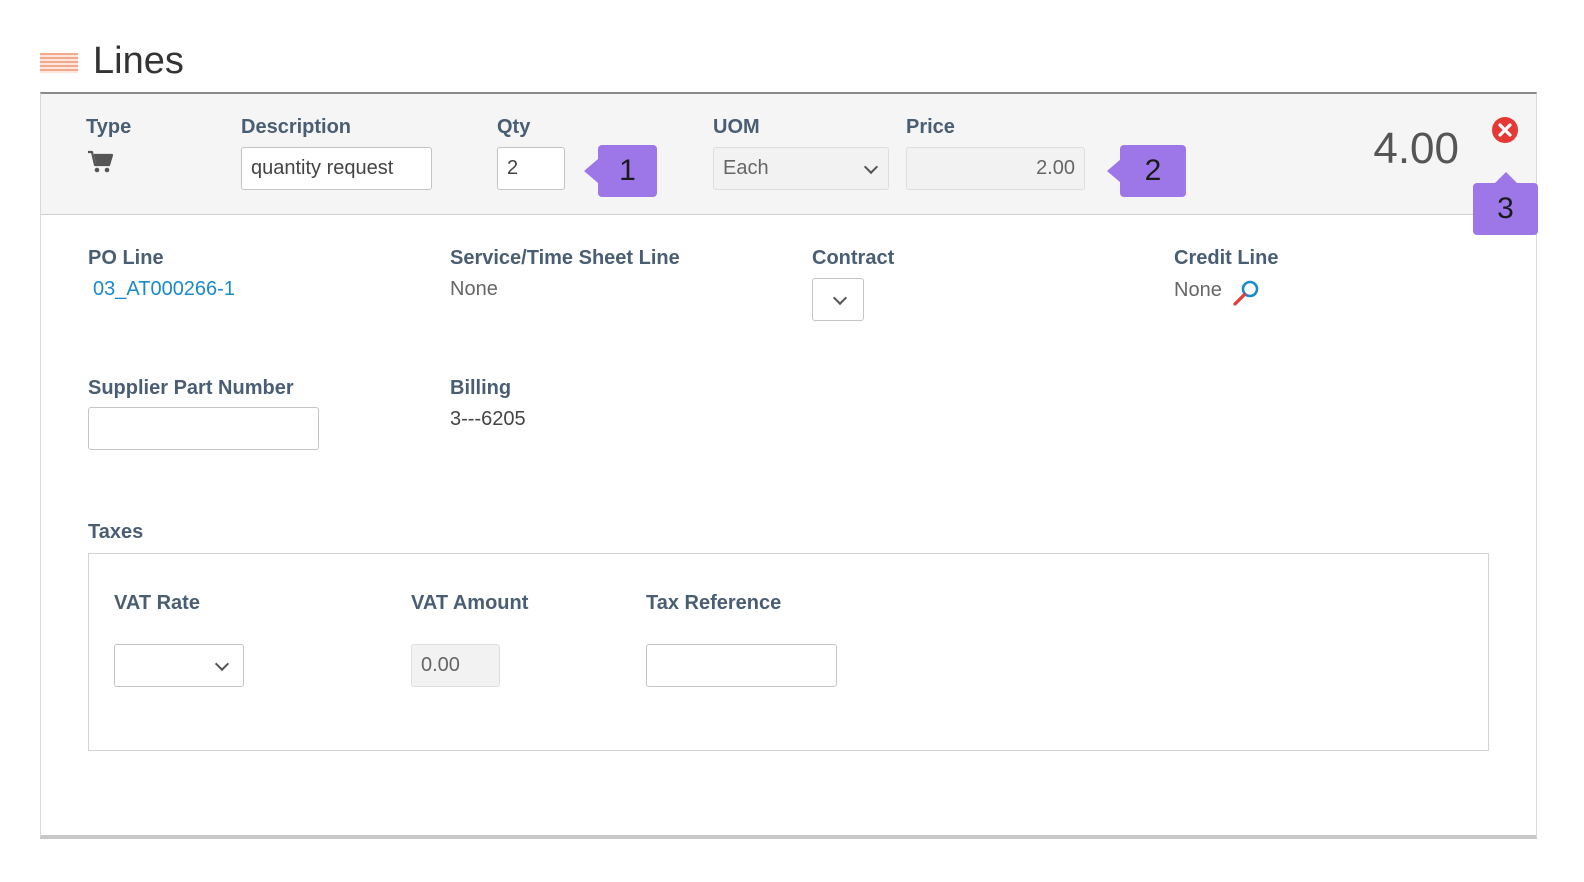 The image size is (1584, 882). I want to click on vat-amount-input: 0.00, so click(455, 665).